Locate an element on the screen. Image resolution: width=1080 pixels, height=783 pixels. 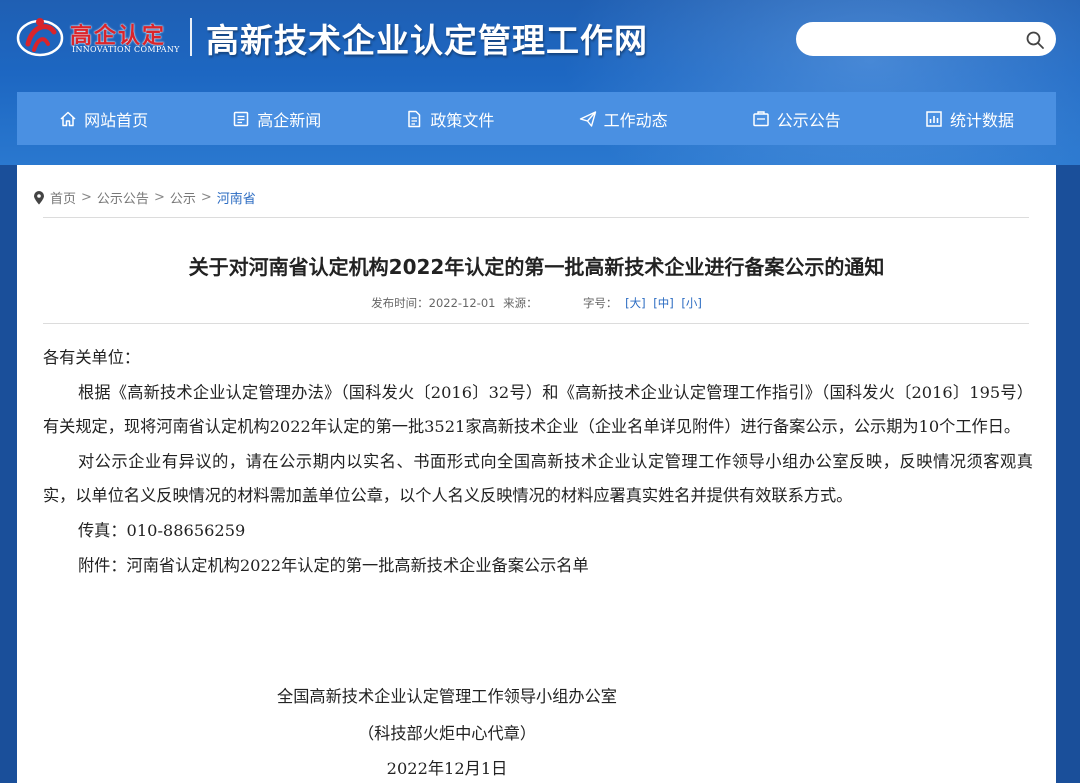
breadcrumb: 首页 > 公示公告 > 公示 > 河南省 is located at coordinates (144, 197).